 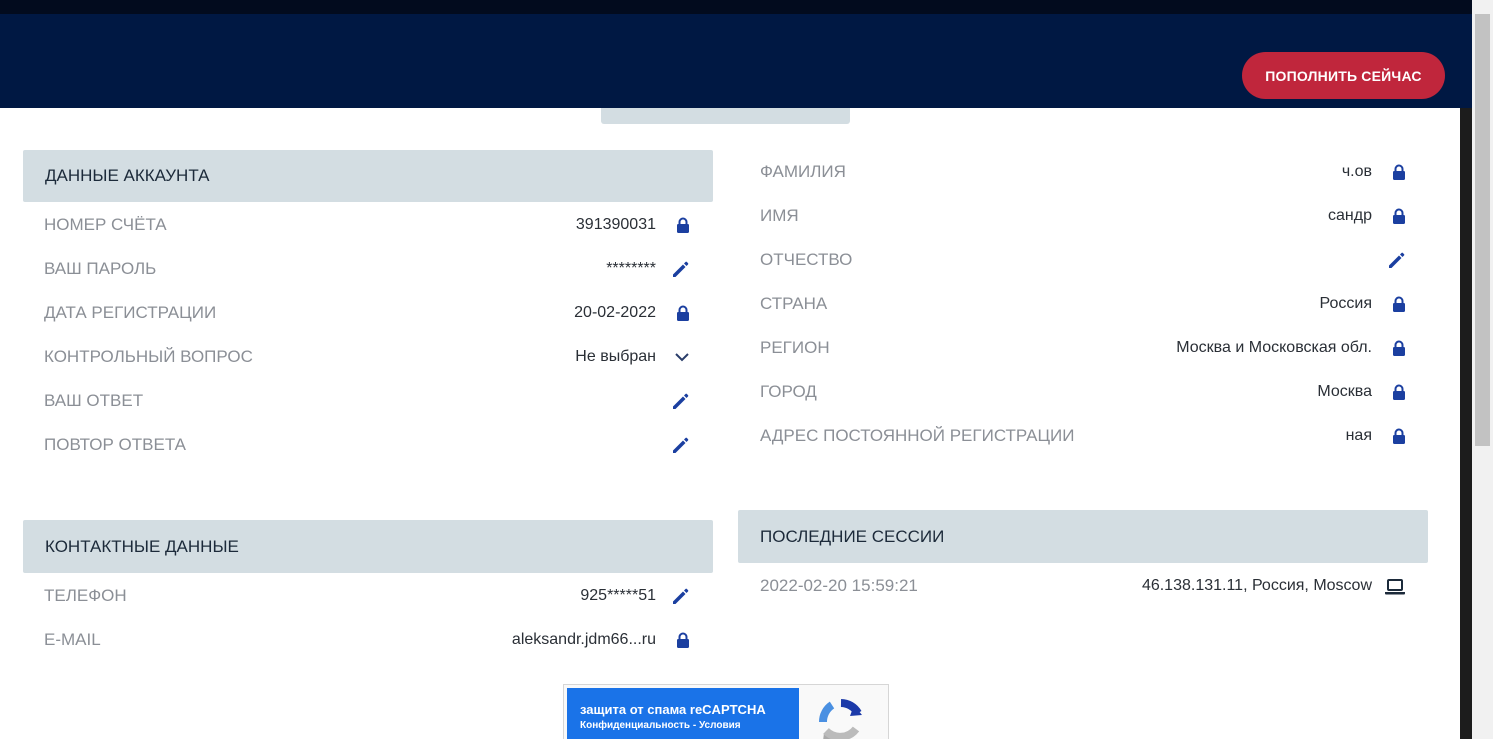 I want to click on personal-row-region: РЕГИОН Москва и Московская обл., so click(x=1083, y=348).